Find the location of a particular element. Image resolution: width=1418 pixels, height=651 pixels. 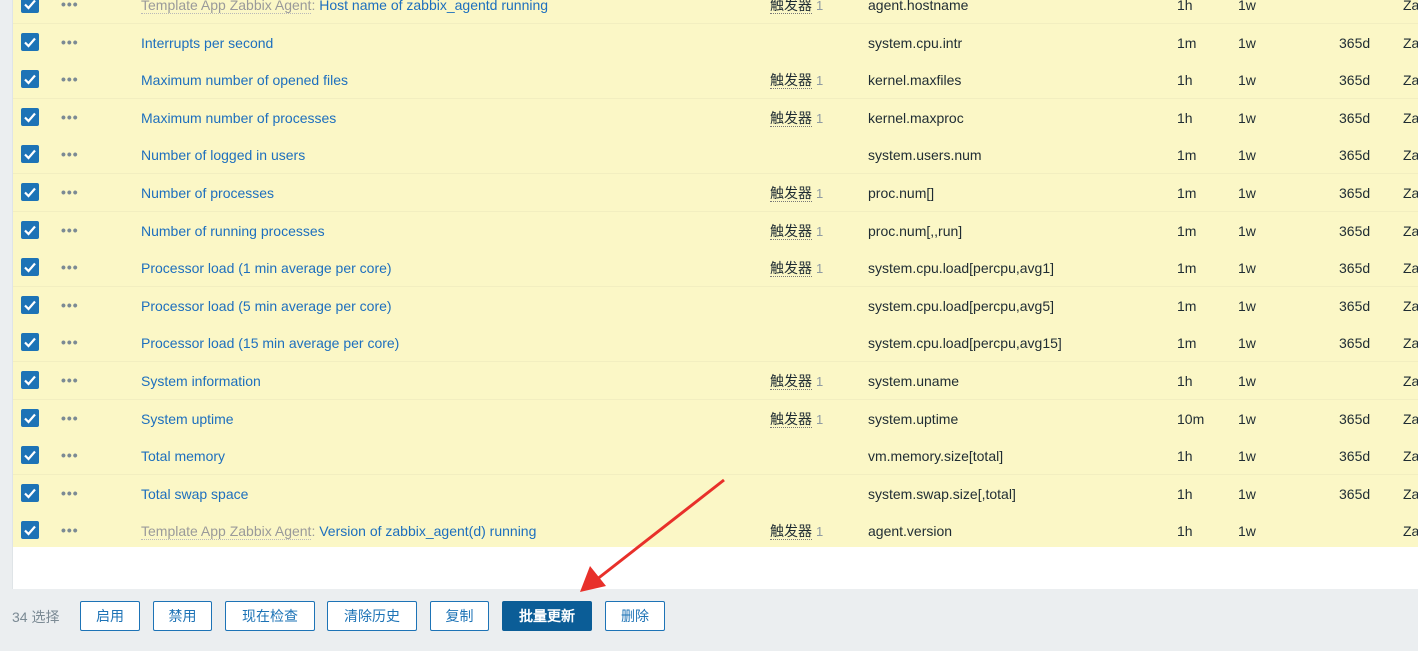

item-name: Maximum number of opened files is located at coordinates (244, 80).